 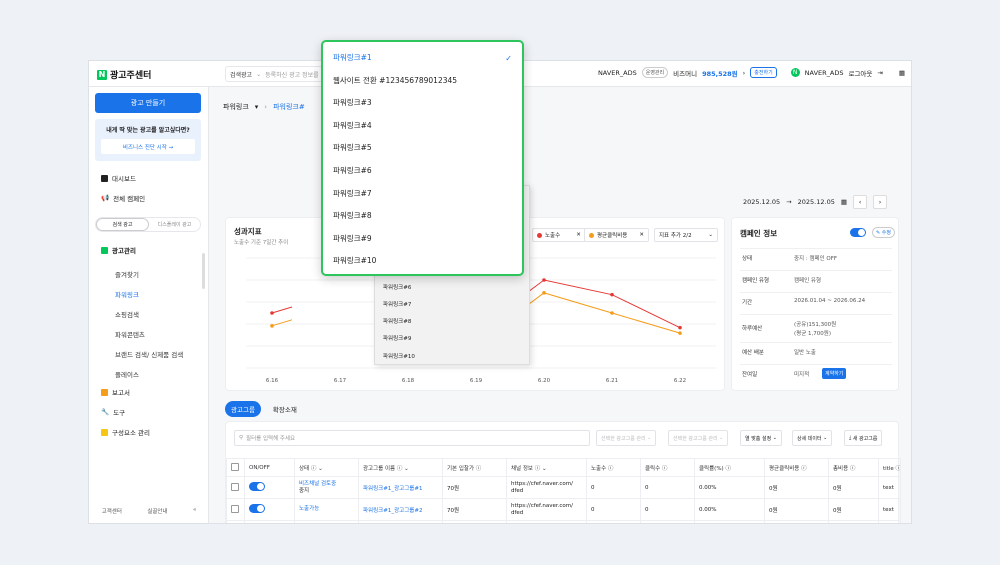 I want to click on tab-extensions: 확장소재, so click(x=285, y=409).